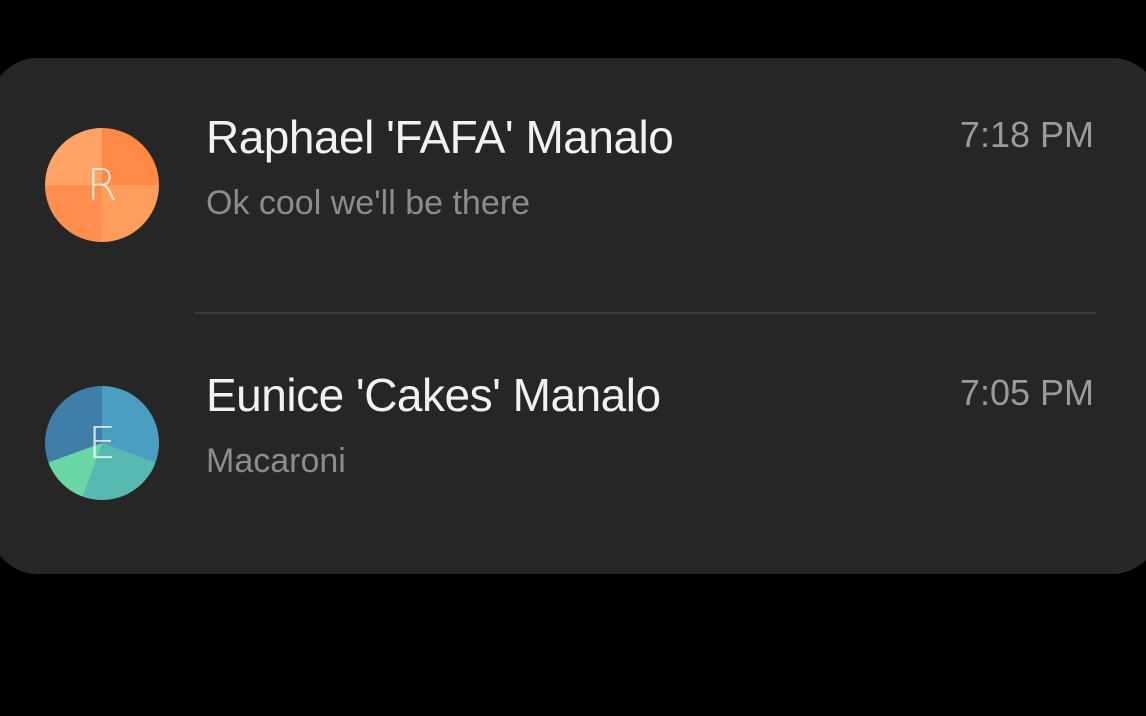  What do you see at coordinates (645, 313) in the screenshot?
I see `divider` at bounding box center [645, 313].